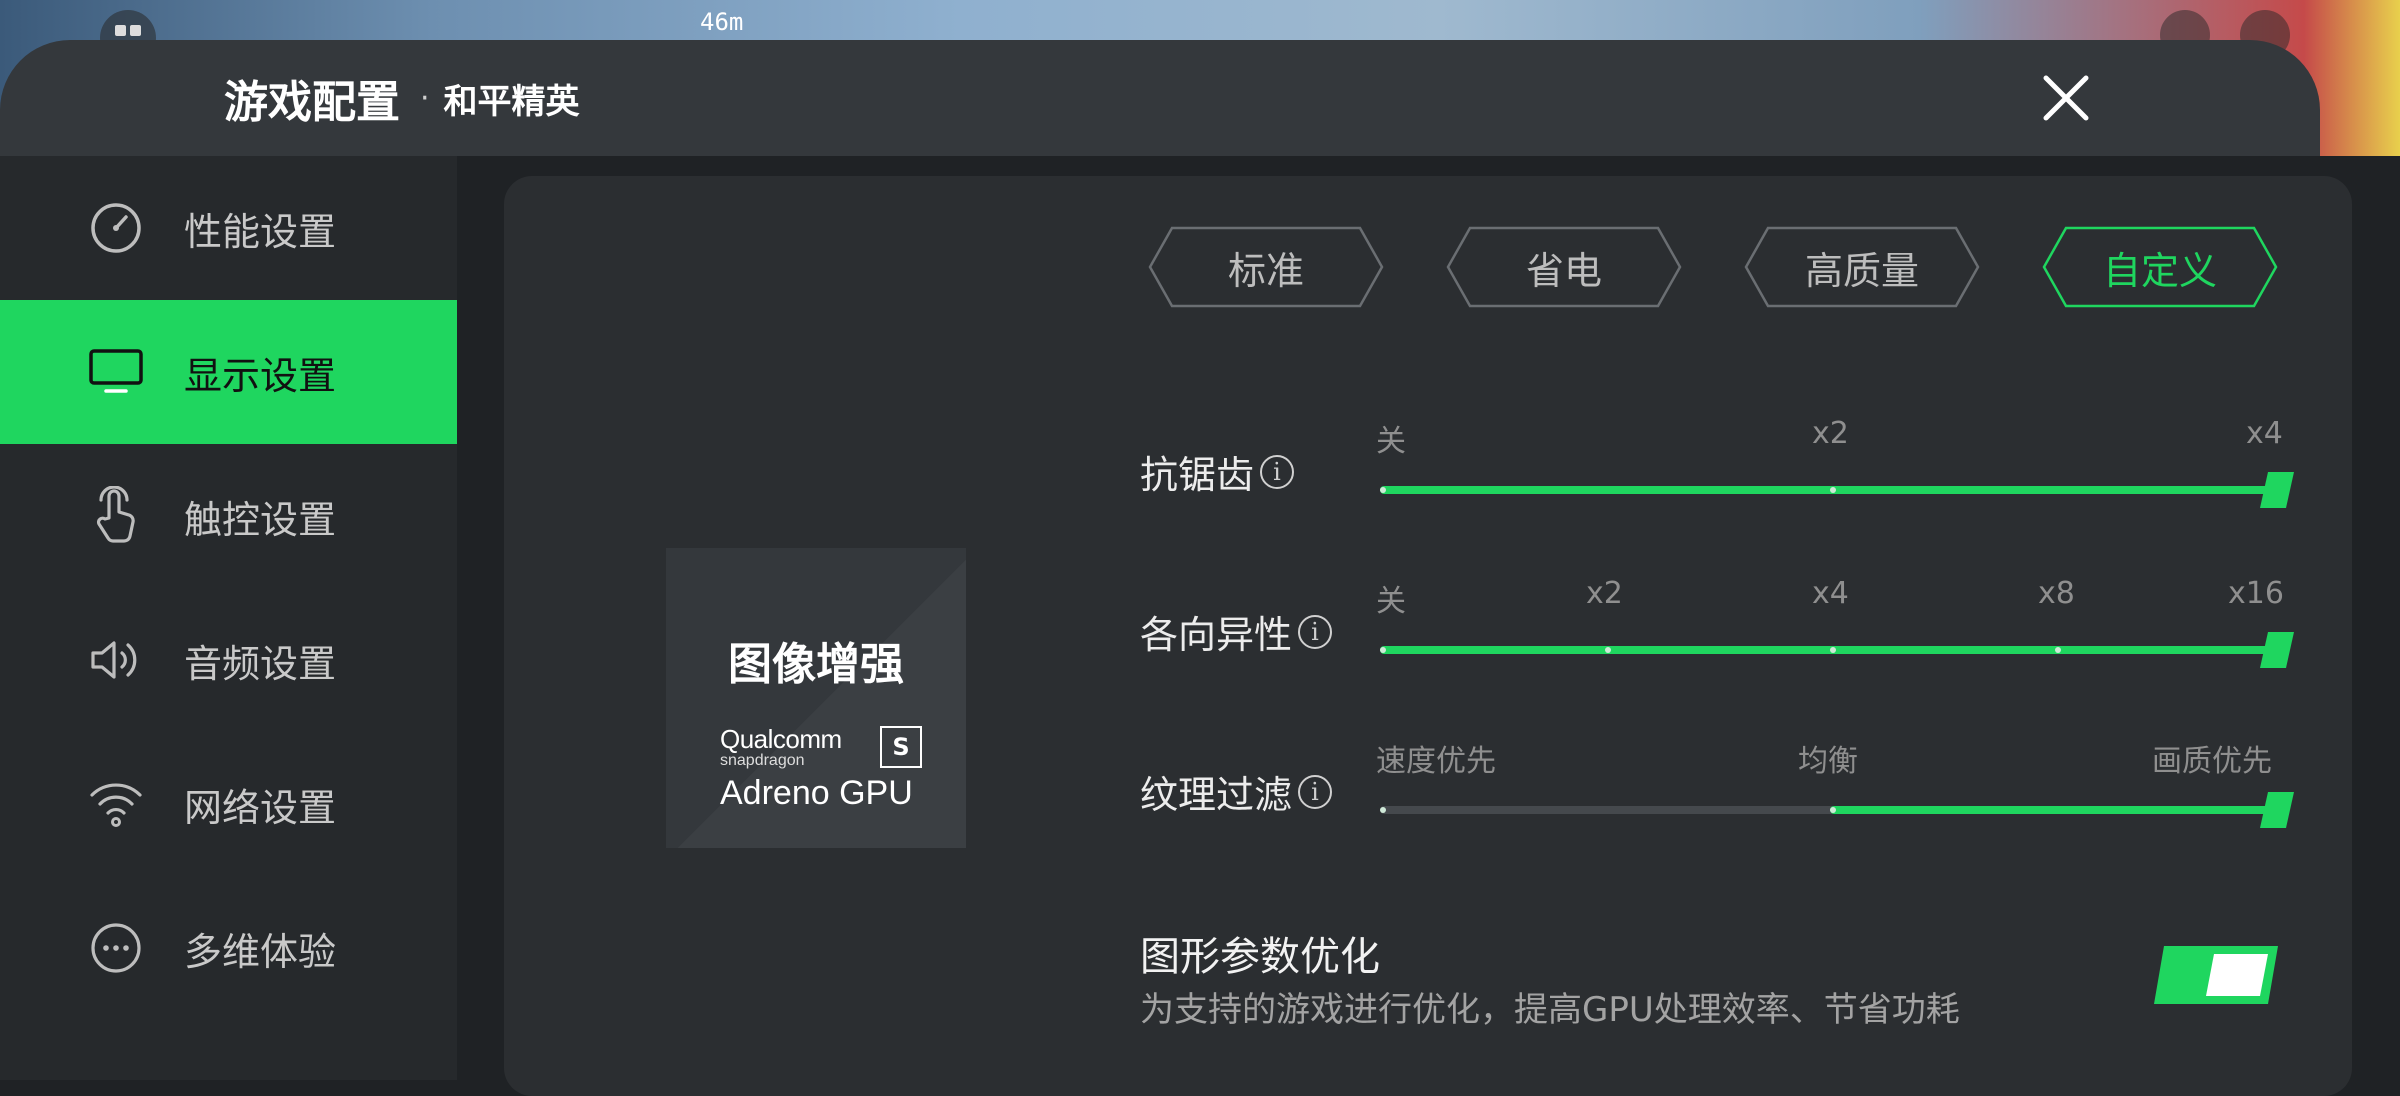  I want to click on adreno-gpu-text: Adreno GPU, so click(816, 793).